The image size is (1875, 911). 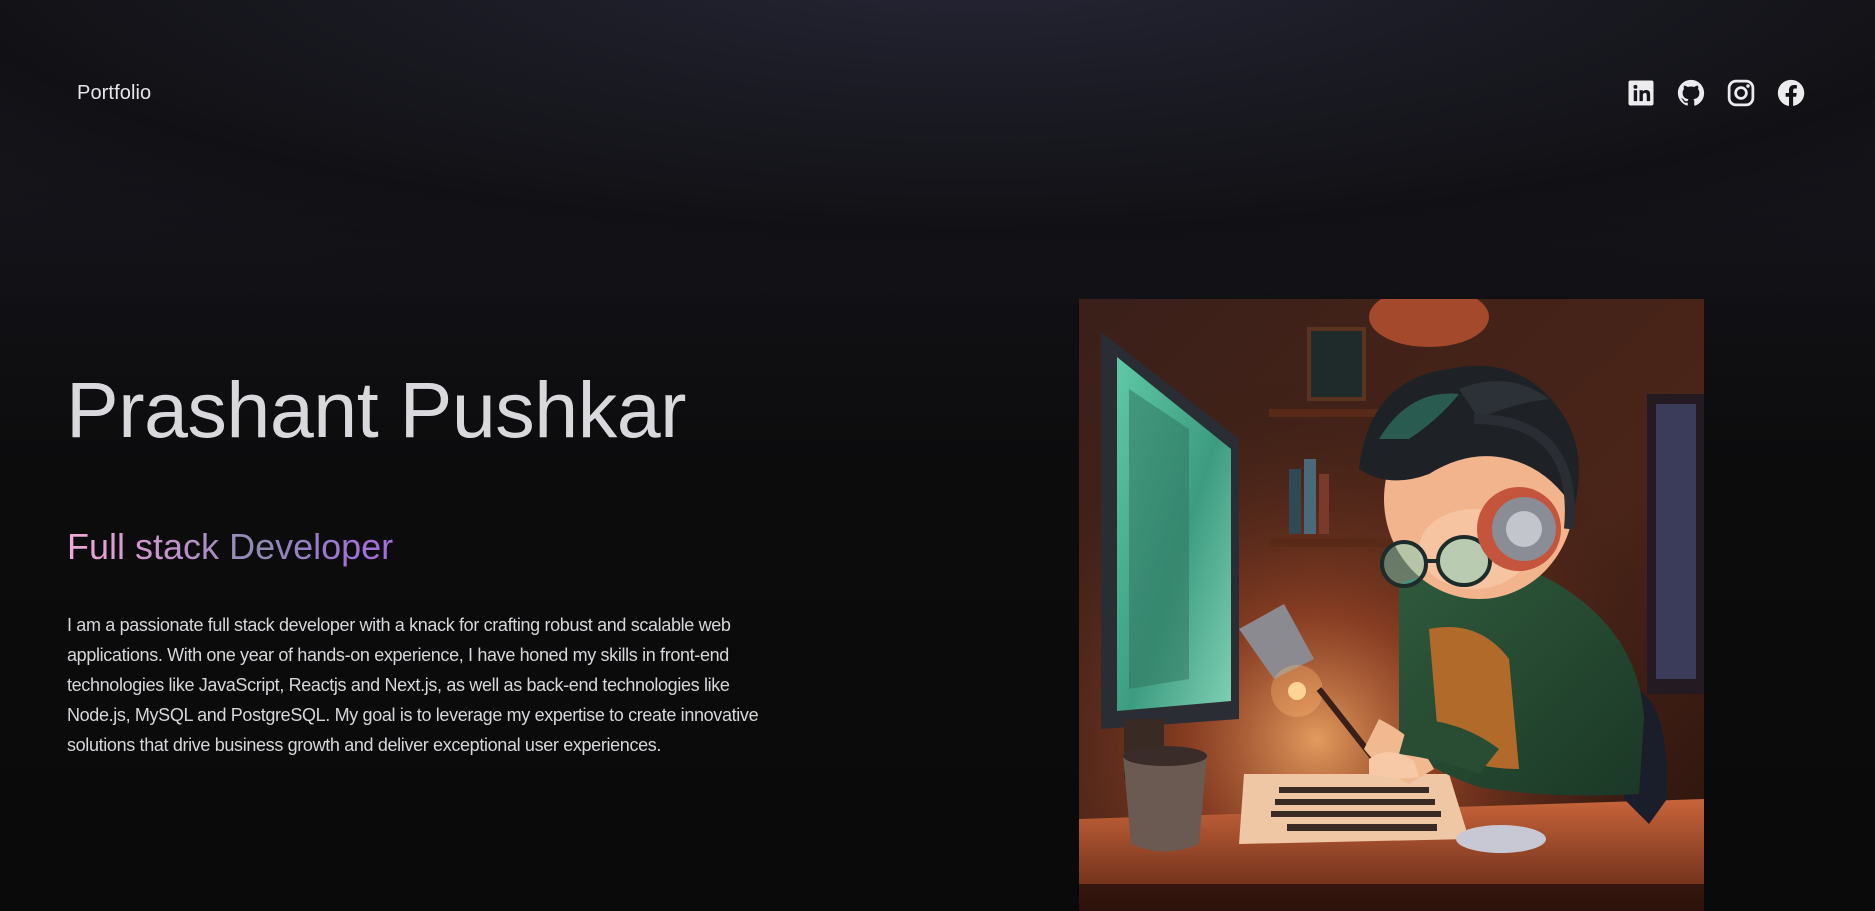 What do you see at coordinates (376, 409) in the screenshot?
I see `hero-name: Prashant Pushkar` at bounding box center [376, 409].